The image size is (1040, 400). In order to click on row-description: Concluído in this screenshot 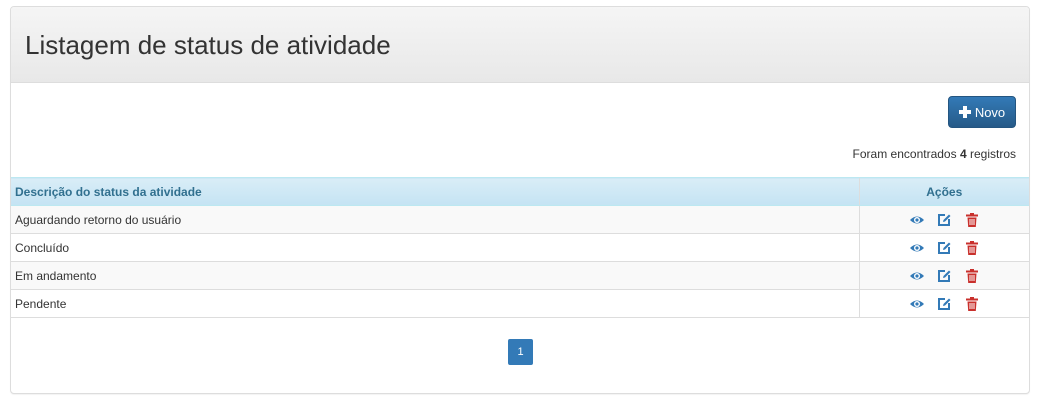, I will do `click(435, 247)`.